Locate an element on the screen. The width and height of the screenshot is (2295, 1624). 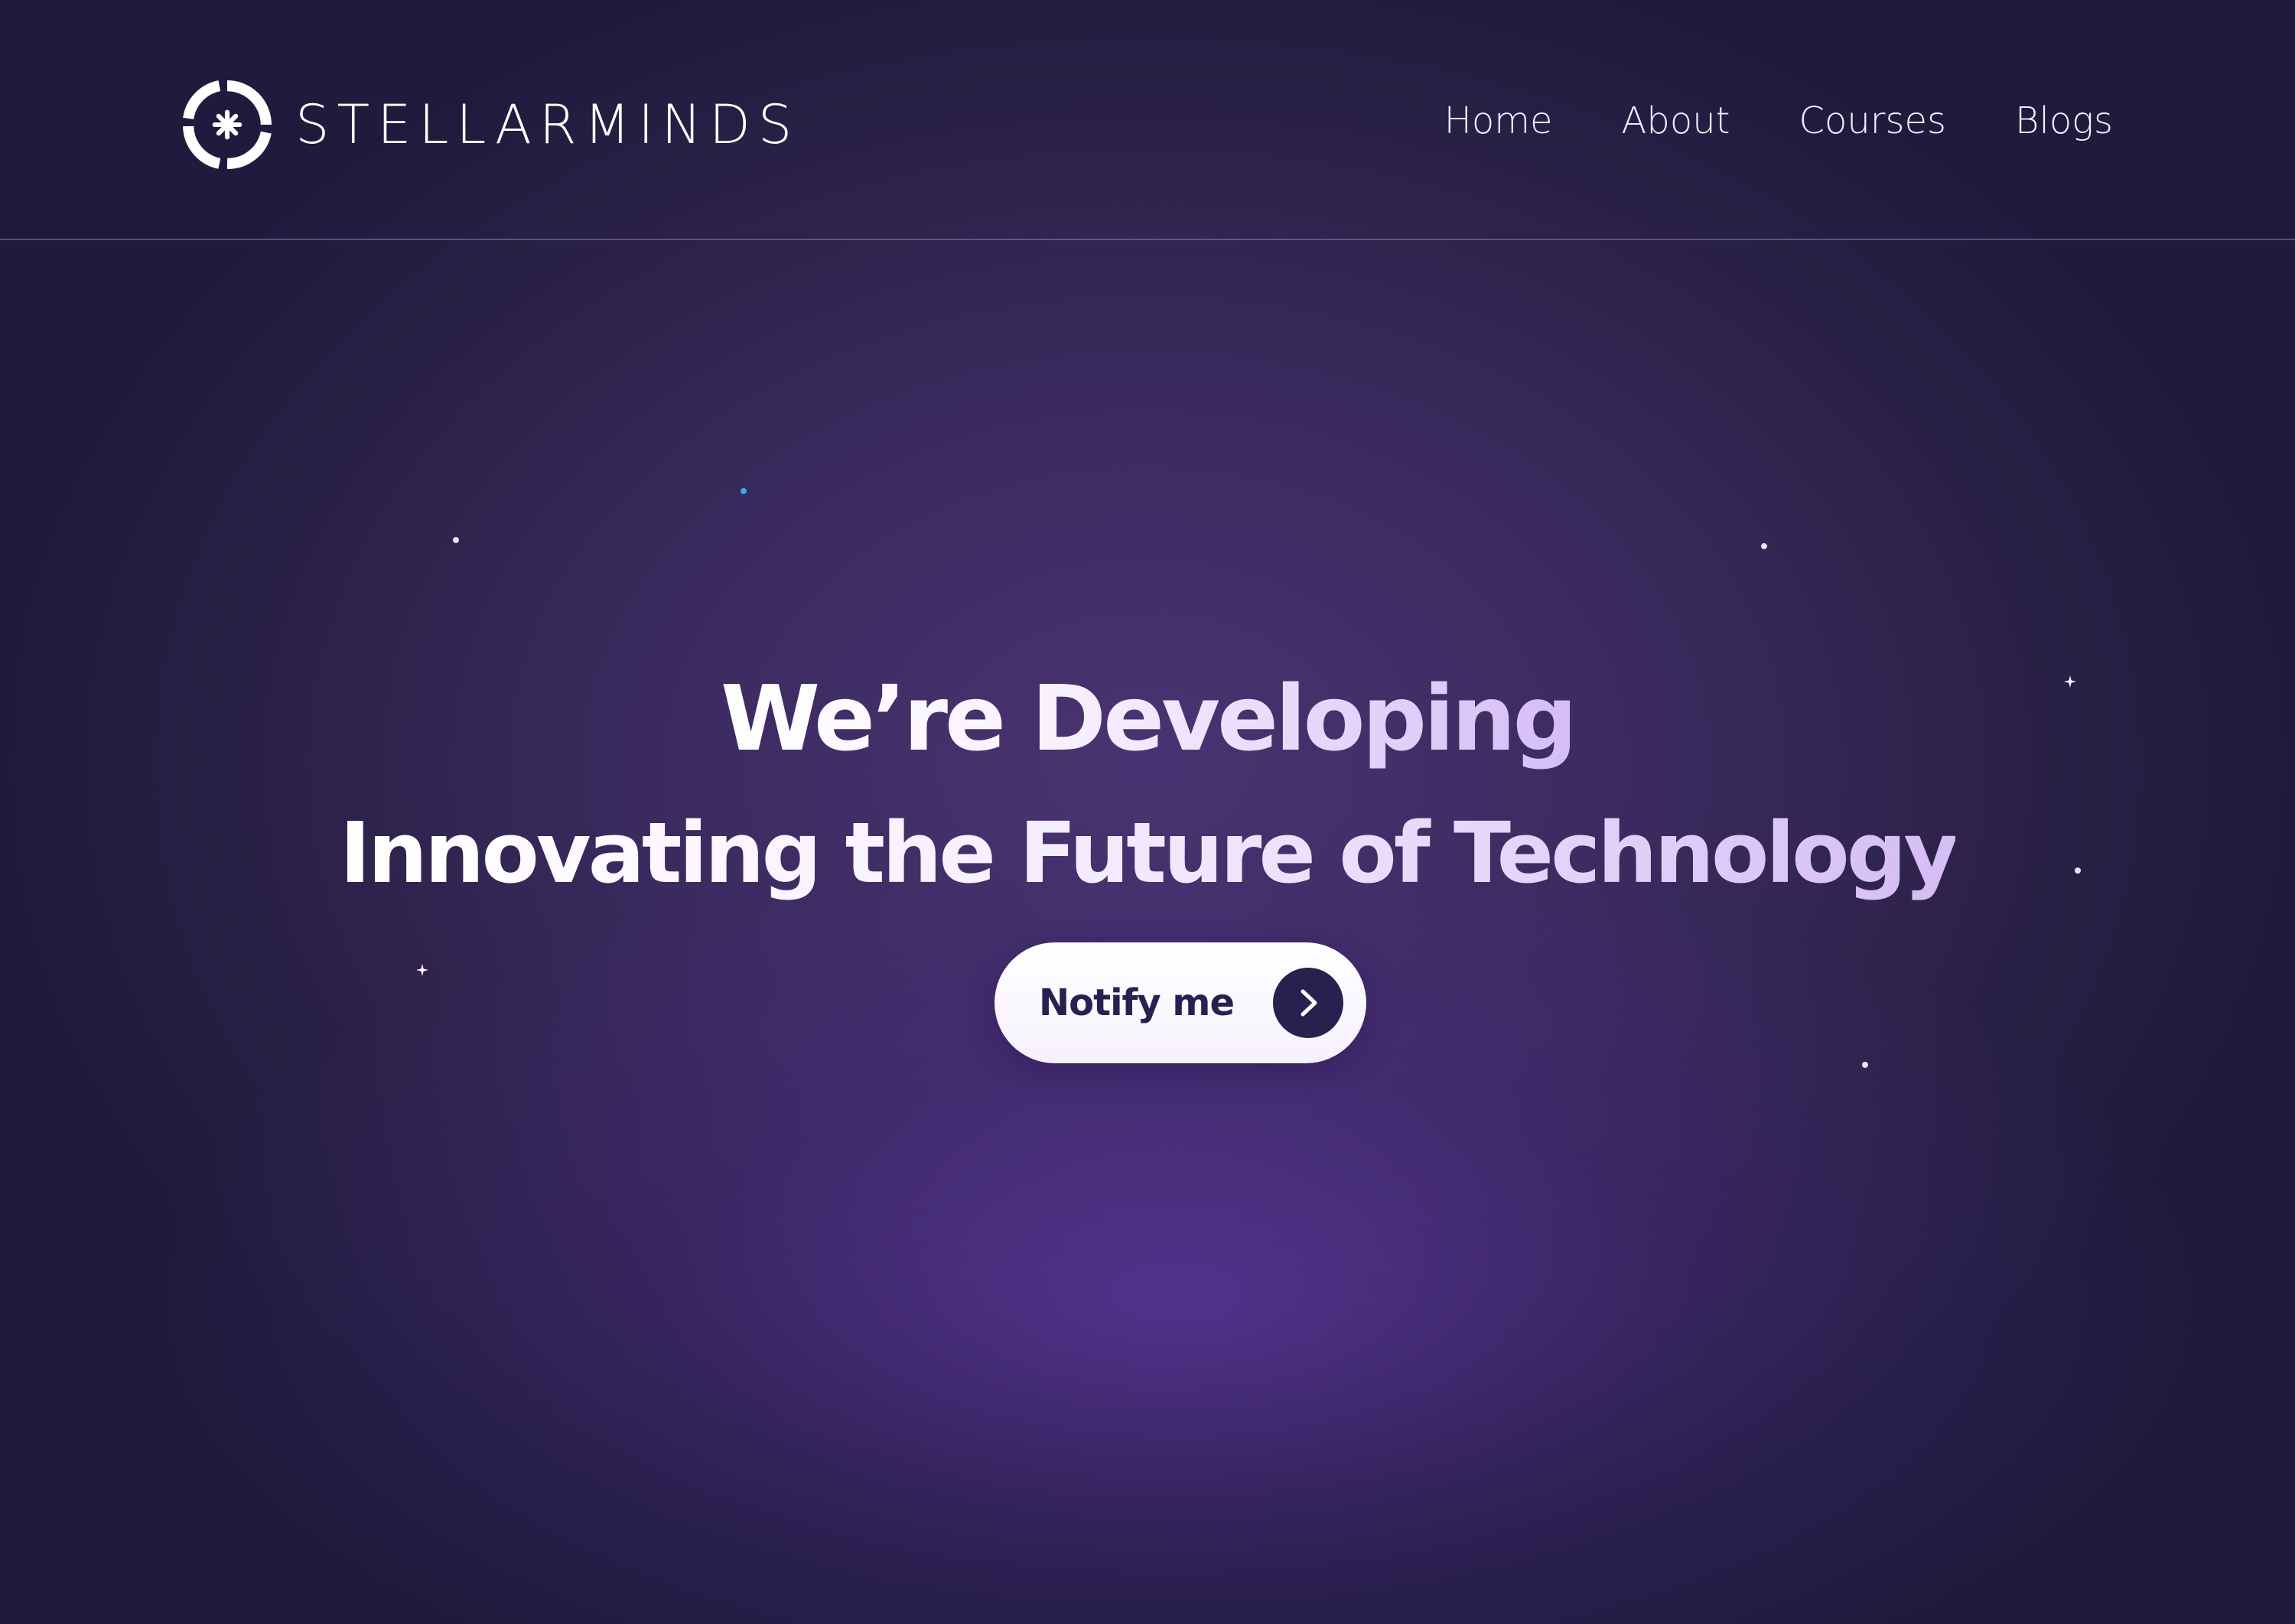
stellarminds-logo-icon is located at coordinates (227, 124).